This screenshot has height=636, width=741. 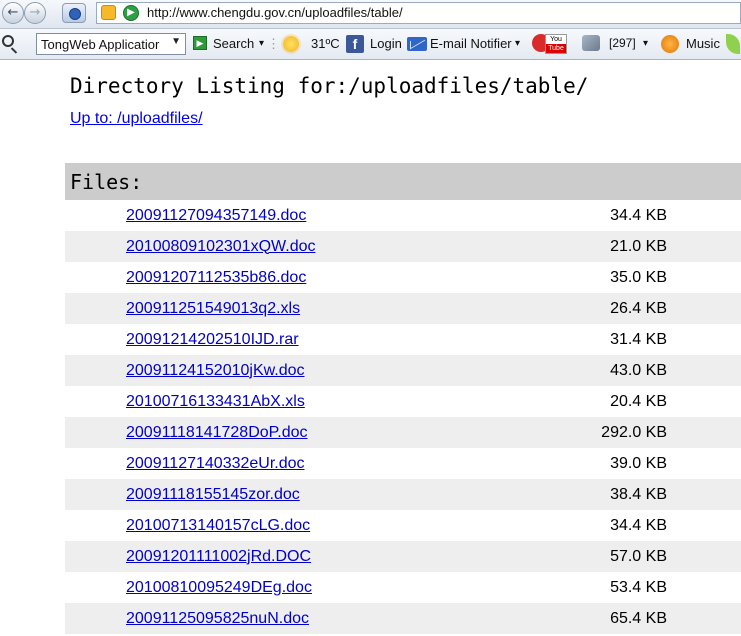 What do you see at coordinates (403, 181) in the screenshot?
I see `files-header: Files:` at bounding box center [403, 181].